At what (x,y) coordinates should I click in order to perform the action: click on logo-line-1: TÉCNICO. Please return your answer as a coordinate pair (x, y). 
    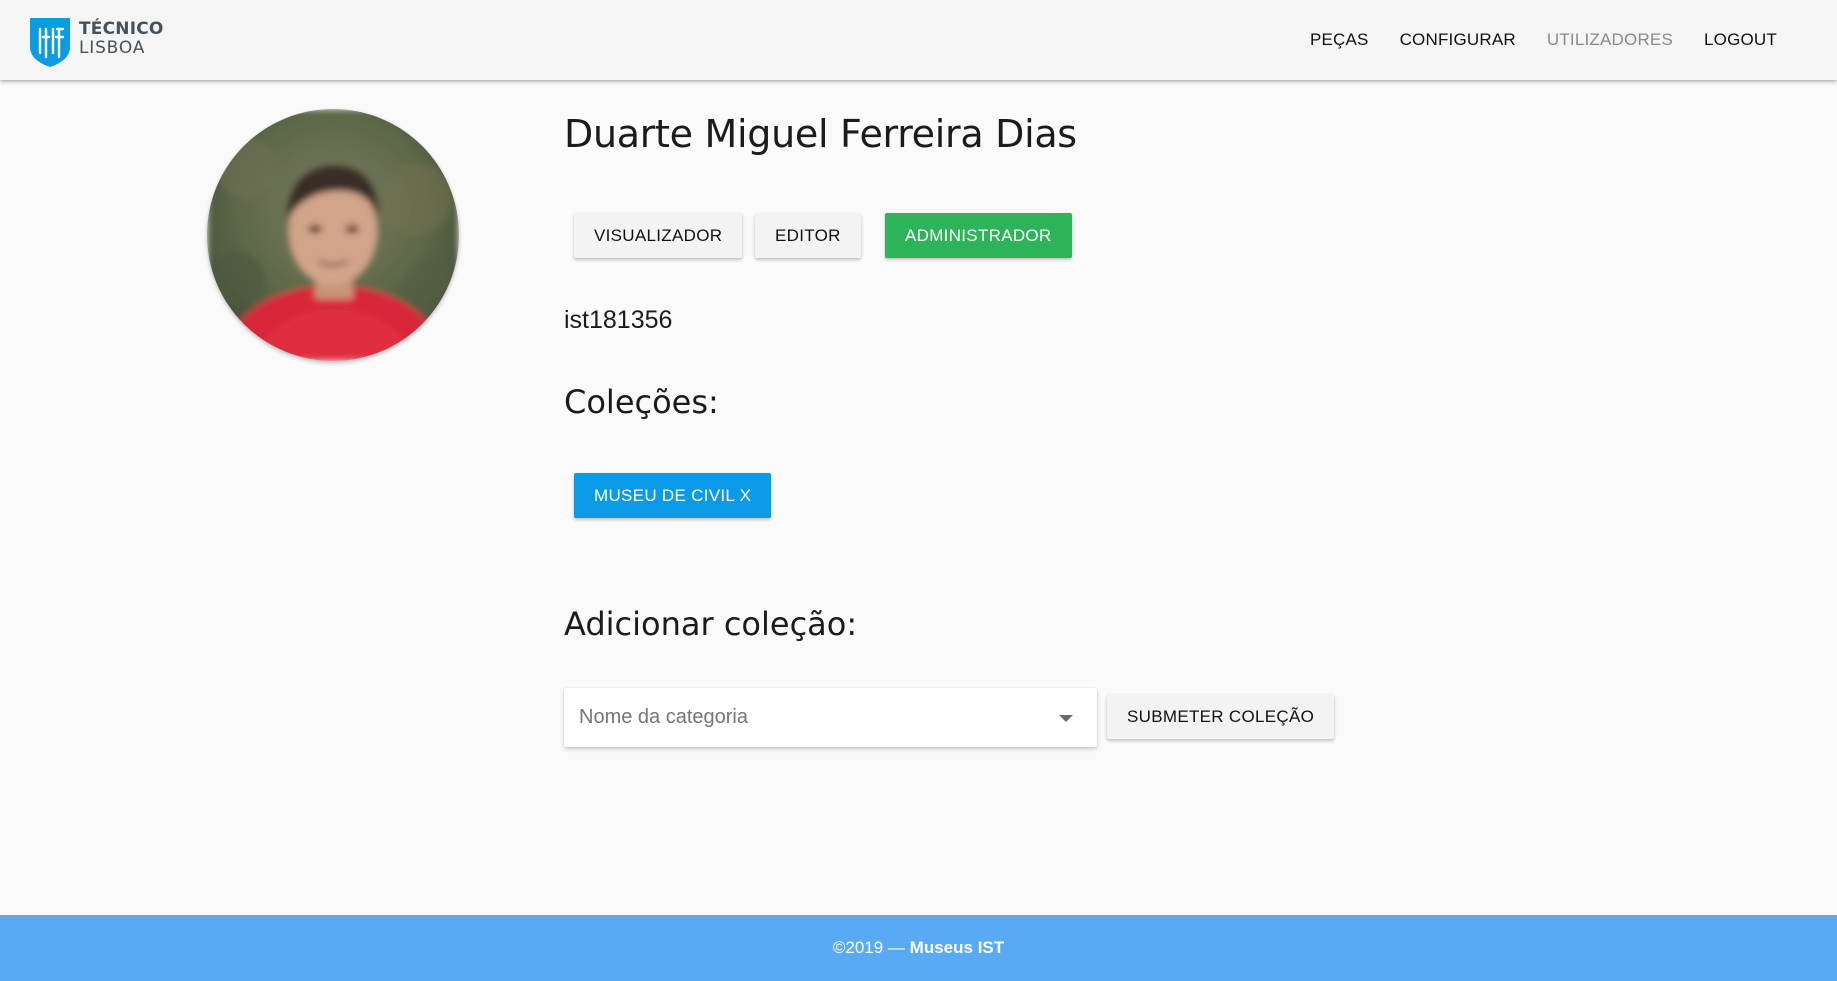
    Looking at the image, I should click on (121, 29).